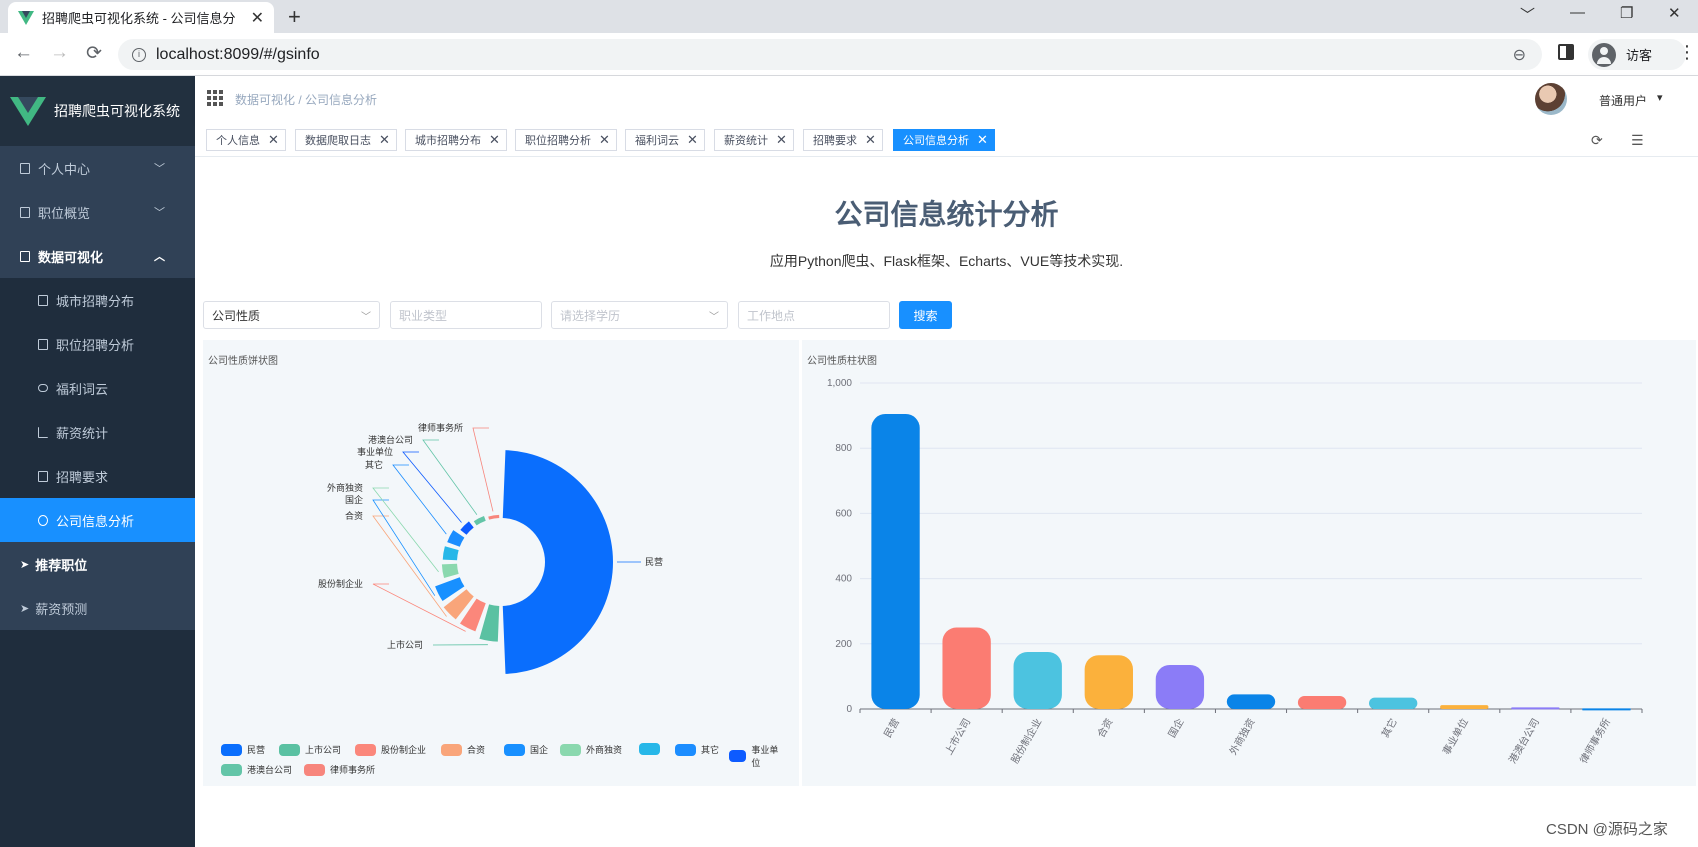 The height and width of the screenshot is (847, 1698). What do you see at coordinates (97, 432) in the screenshot?
I see `sidebar-item-salary-stats: 薪资统计` at bounding box center [97, 432].